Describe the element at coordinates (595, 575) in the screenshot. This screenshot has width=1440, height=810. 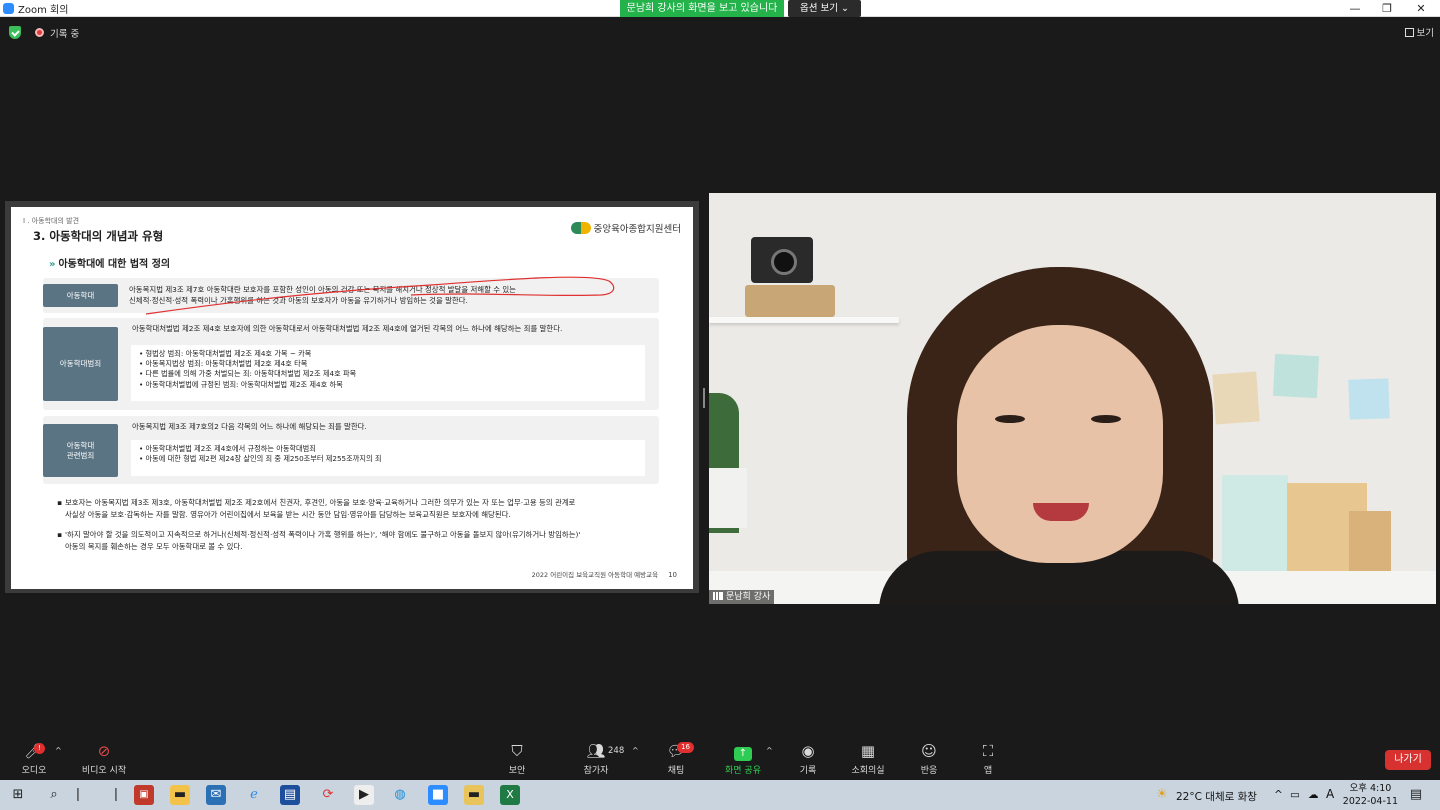
I see `footer-text: 2022 어린이집 보육교직원 아동학대 예방교육` at that location.